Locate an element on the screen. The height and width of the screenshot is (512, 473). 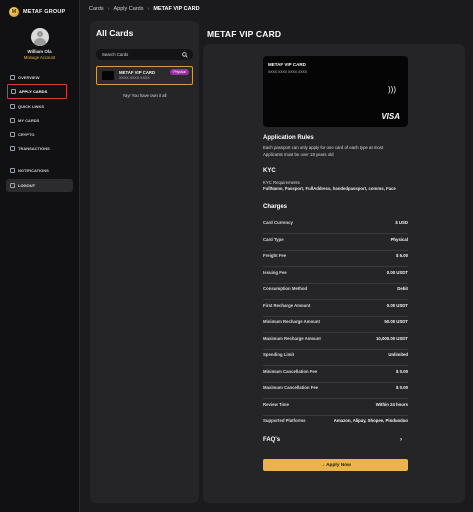
sidebar-item-my-cards: MY CARDS is located at coordinates (39, 120).